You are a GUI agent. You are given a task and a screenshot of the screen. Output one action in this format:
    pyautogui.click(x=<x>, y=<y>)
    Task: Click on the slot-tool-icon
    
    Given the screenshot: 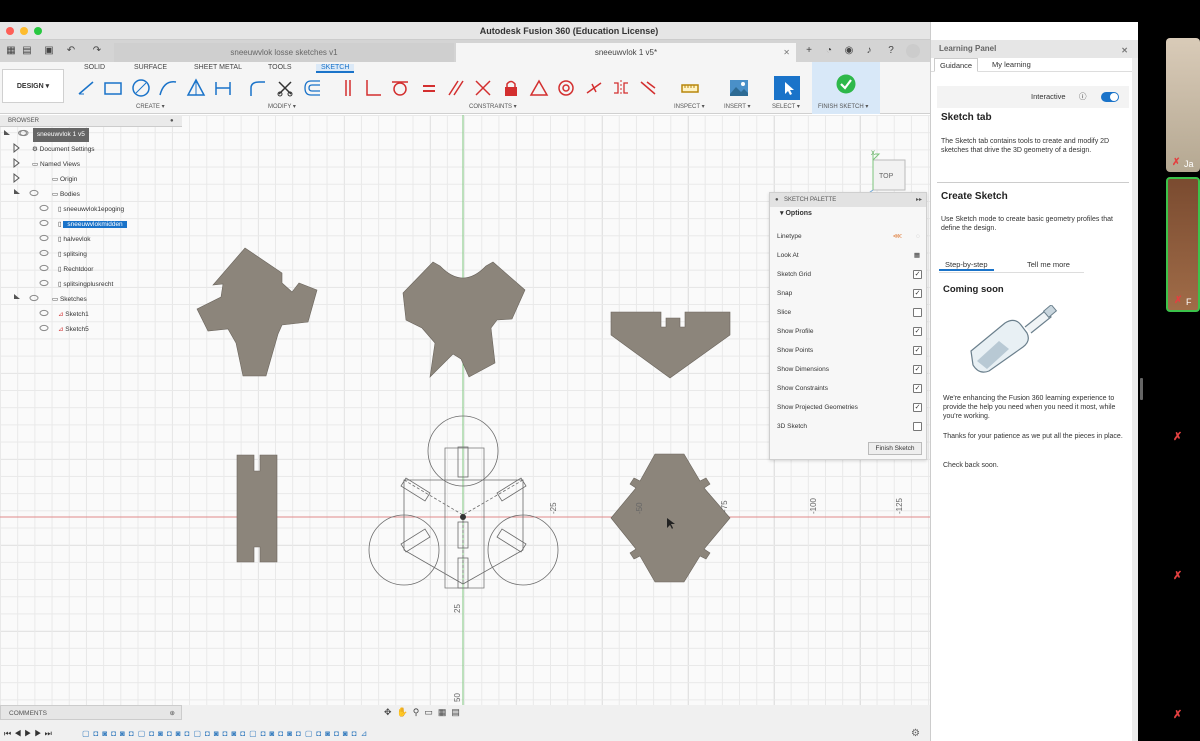 What is the action you would take?
    pyautogui.click(x=223, y=88)
    